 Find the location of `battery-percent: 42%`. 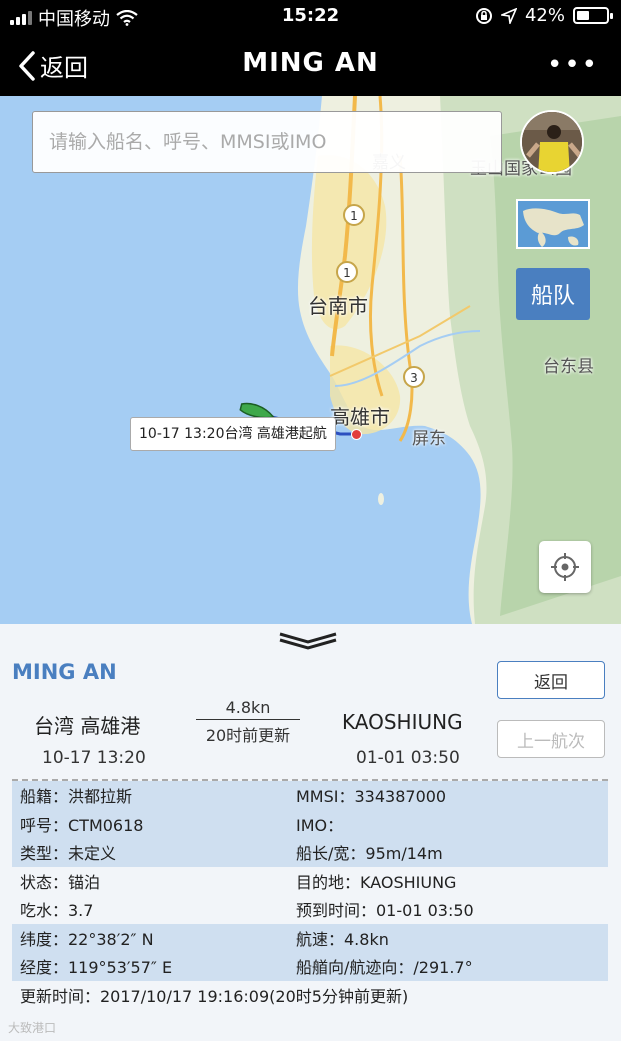

battery-percent: 42% is located at coordinates (544, 15).